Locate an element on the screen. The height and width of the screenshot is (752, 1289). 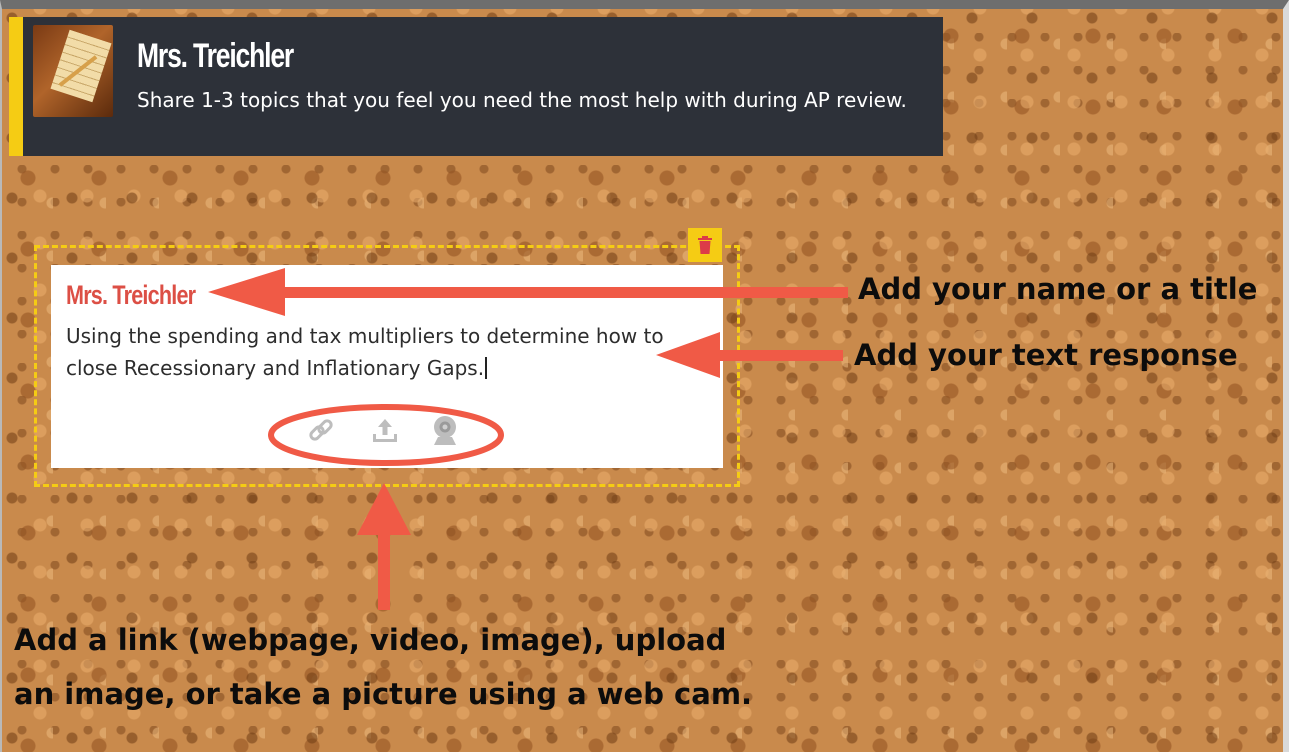
add-link-button is located at coordinates (321, 430).